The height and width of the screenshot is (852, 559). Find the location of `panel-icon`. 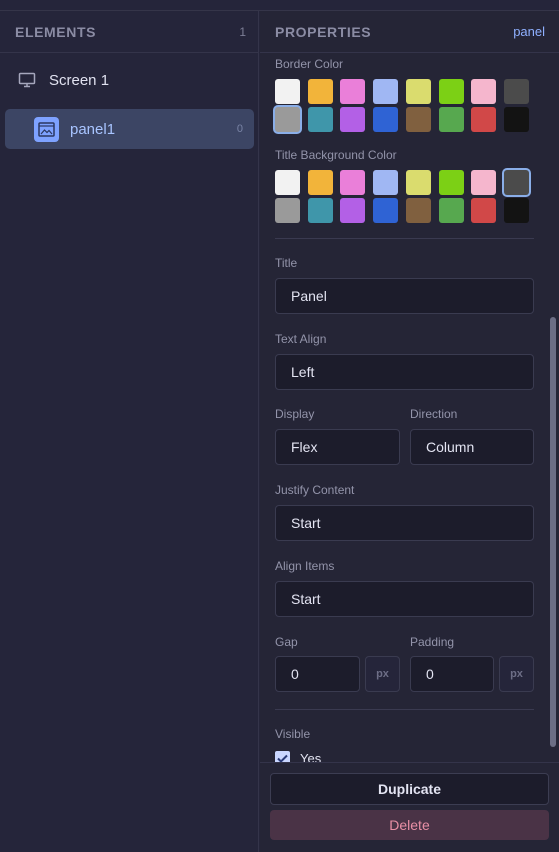

panel-icon is located at coordinates (46, 129).